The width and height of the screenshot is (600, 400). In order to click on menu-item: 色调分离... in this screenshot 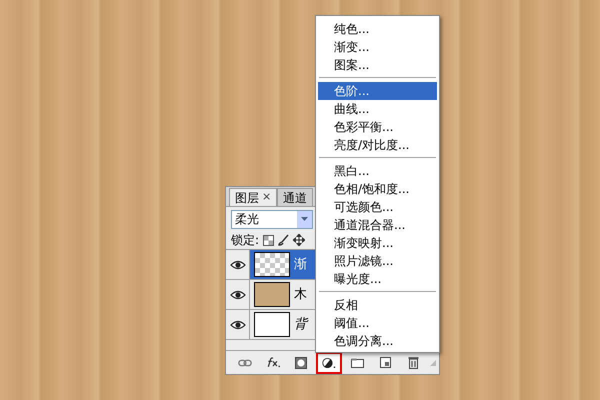, I will do `click(377, 341)`.